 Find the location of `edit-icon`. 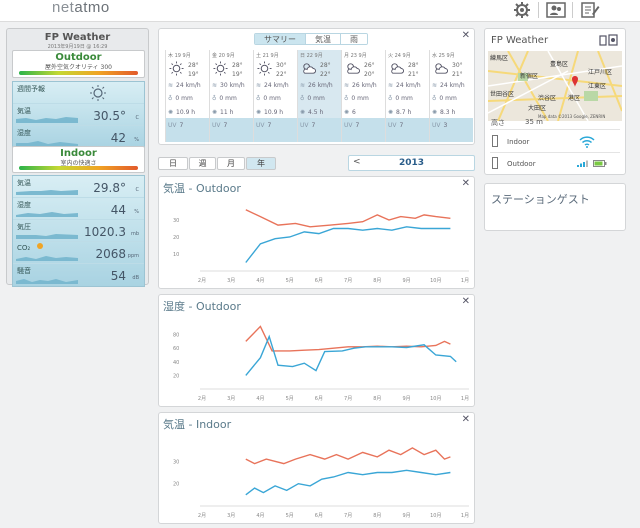

edit-icon is located at coordinates (590, 10).